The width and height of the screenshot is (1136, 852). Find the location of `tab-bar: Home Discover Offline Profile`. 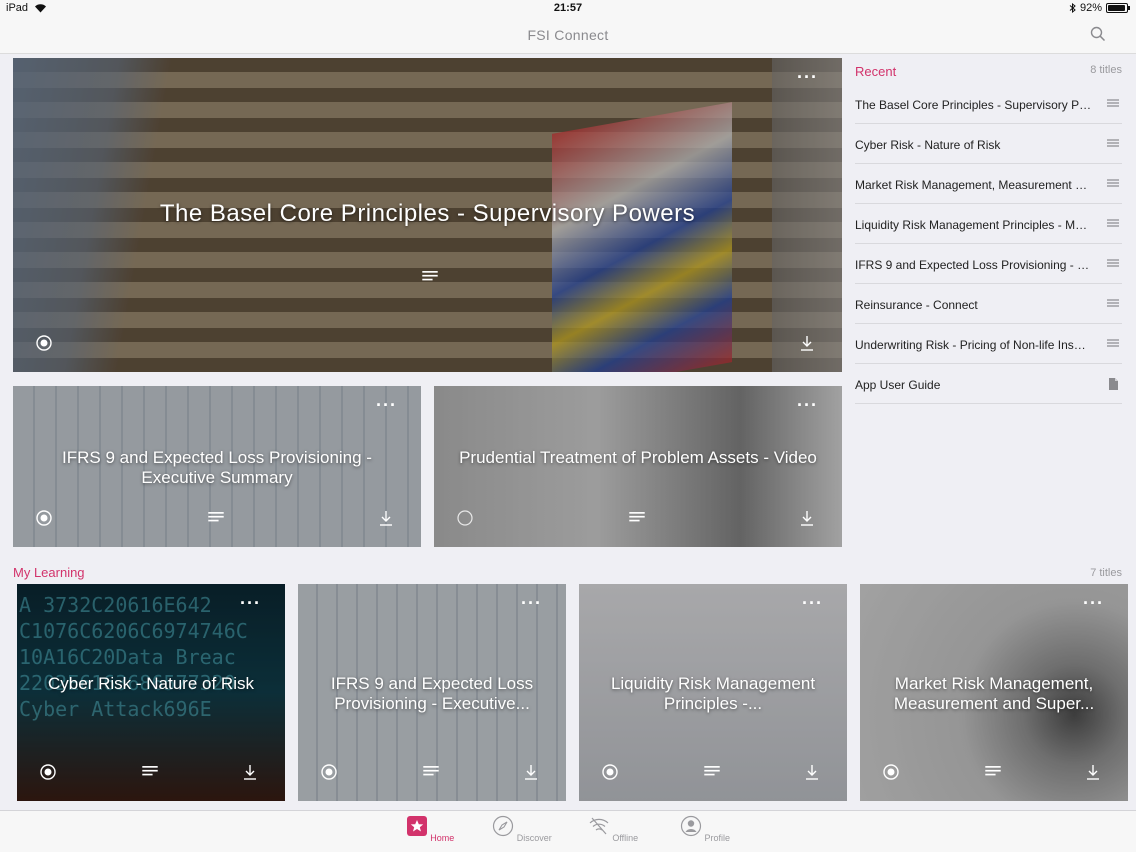

tab-bar: Home Discover Offline Profile is located at coordinates (568, 831).